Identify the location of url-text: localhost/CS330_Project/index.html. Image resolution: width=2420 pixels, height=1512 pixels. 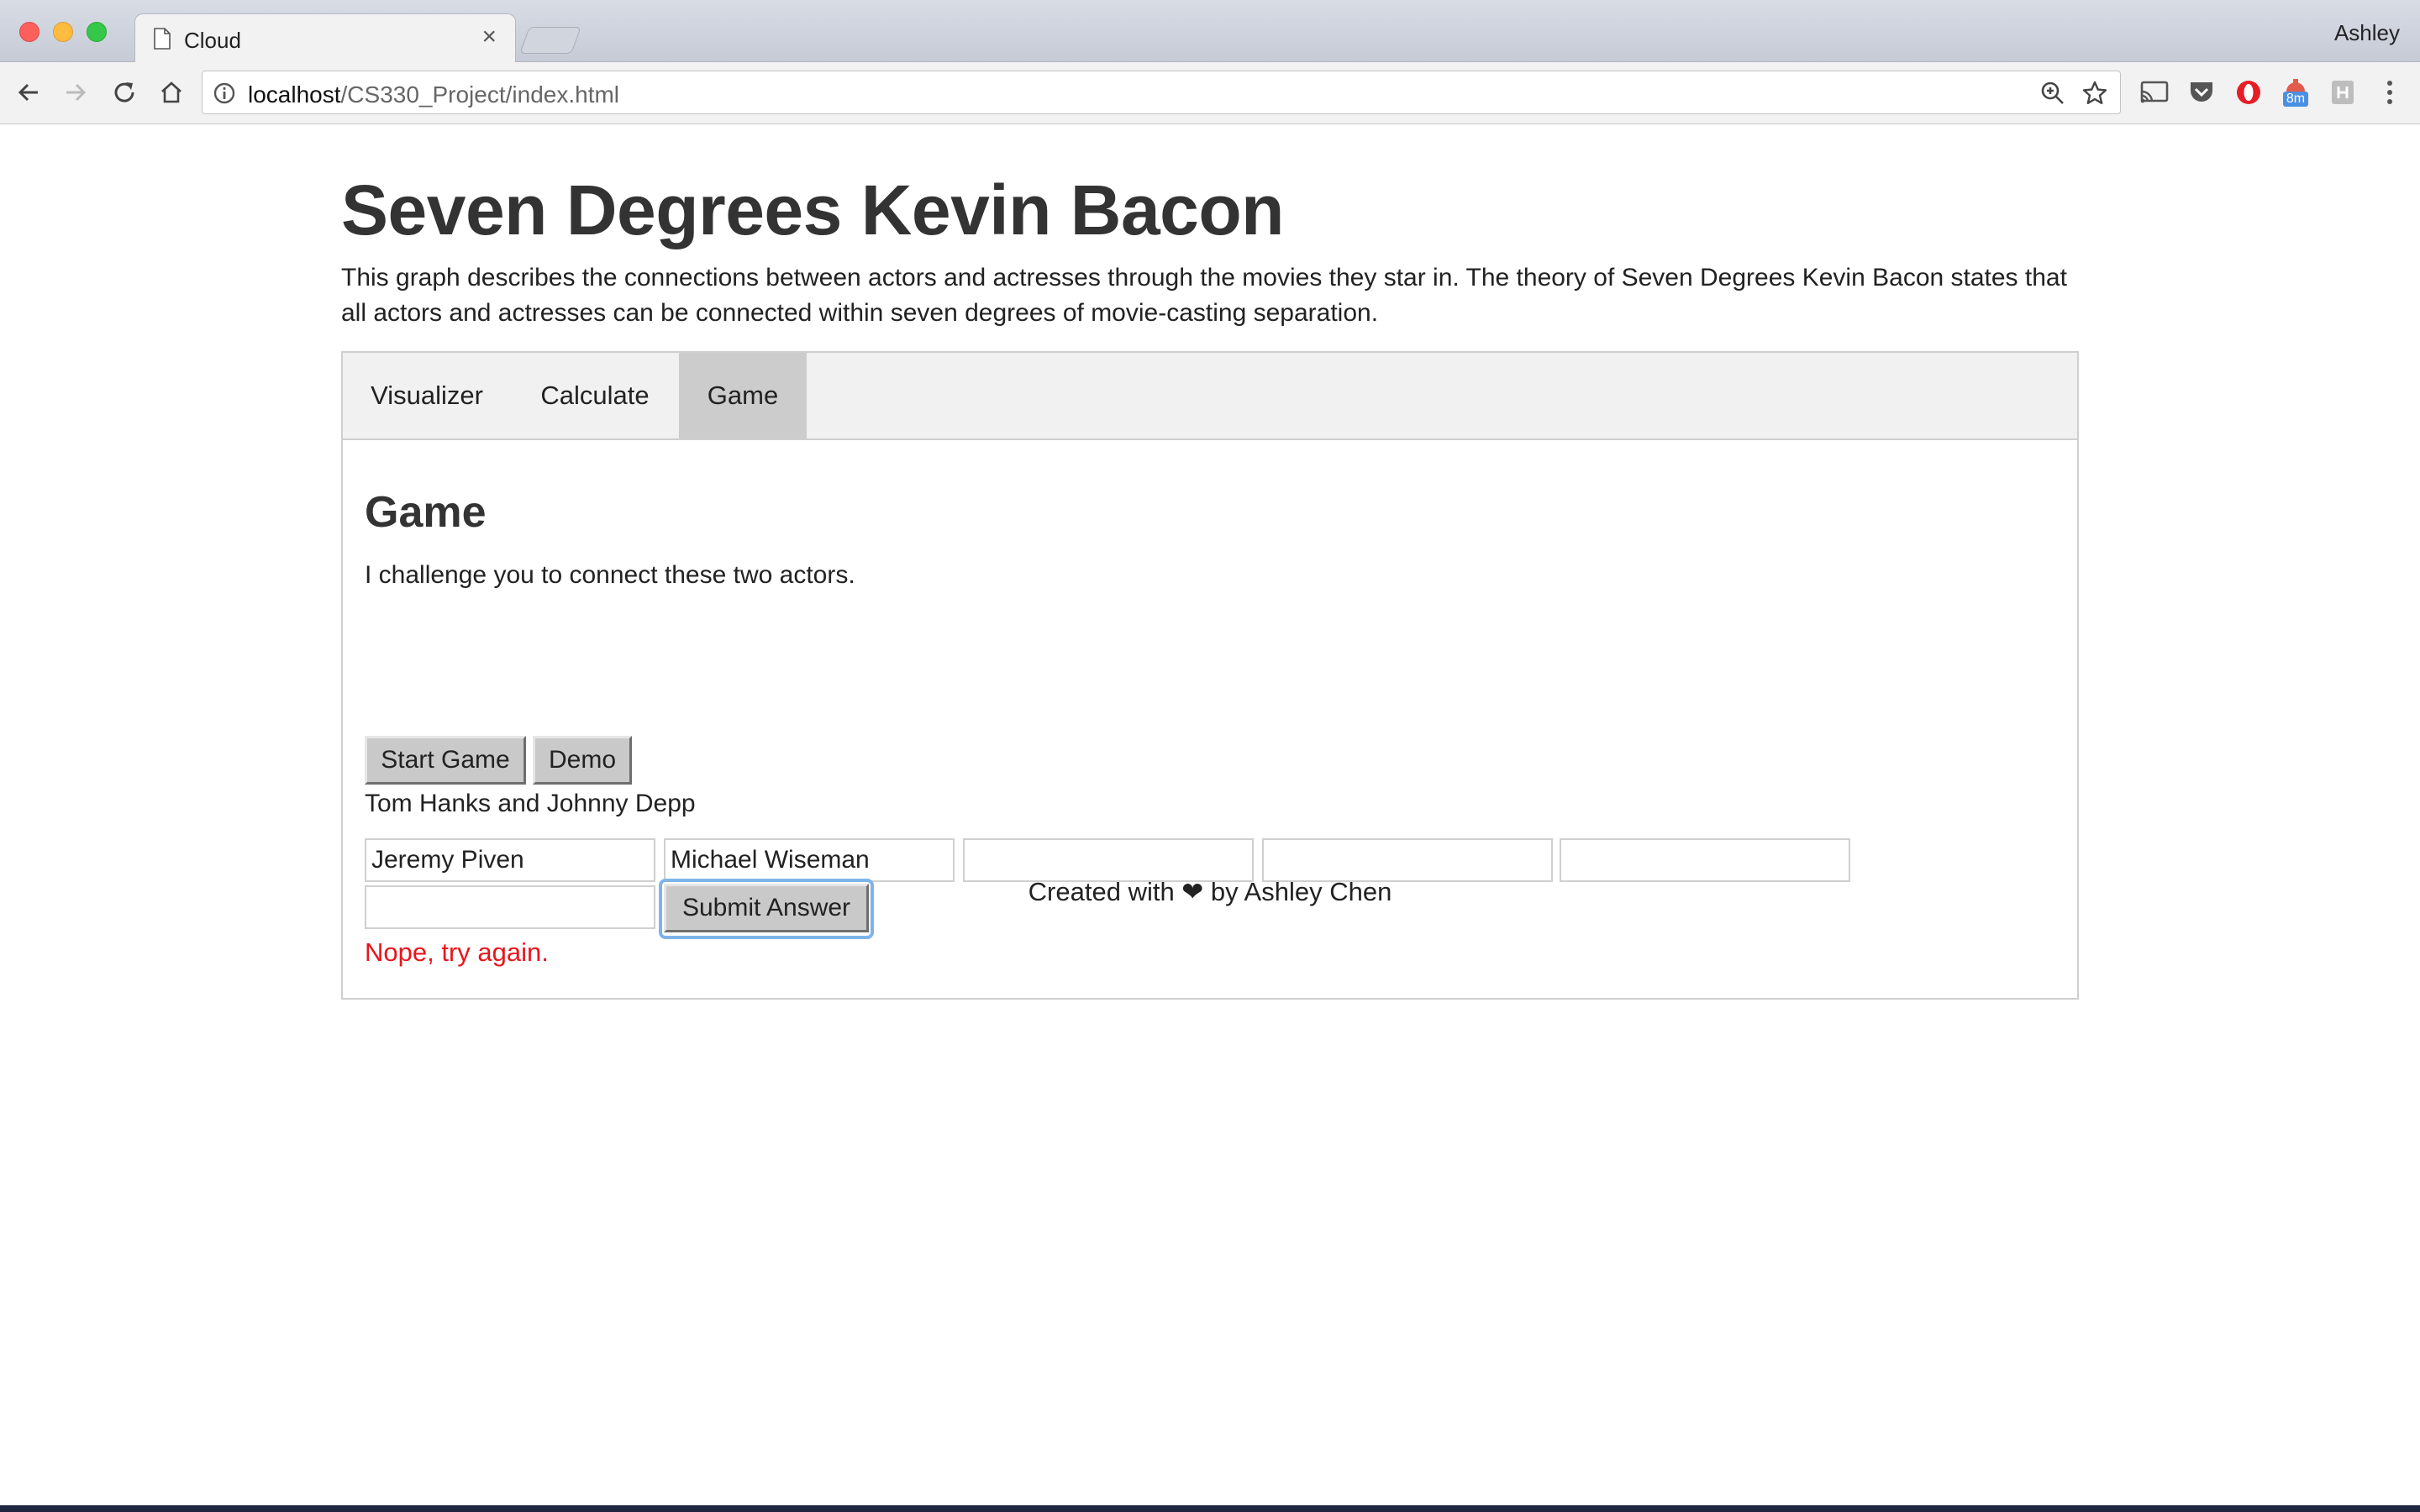
(434, 94).